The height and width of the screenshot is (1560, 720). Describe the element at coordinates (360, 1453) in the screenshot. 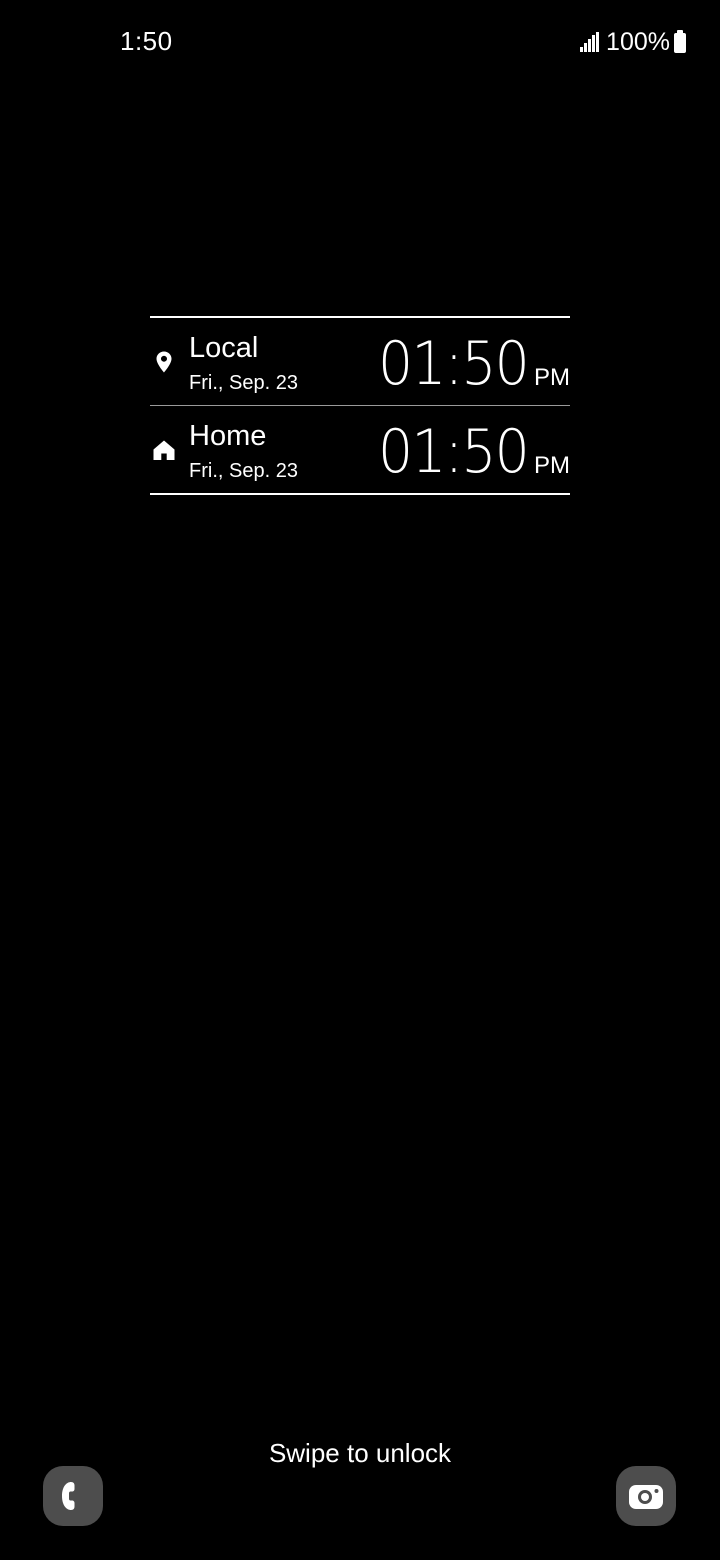

I see `swipe-to-unlock-hint: Swipe to unlock` at that location.